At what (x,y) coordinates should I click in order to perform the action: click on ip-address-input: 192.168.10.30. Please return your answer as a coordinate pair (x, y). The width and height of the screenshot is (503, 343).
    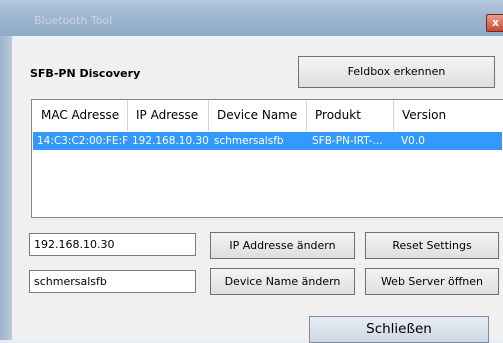
    Looking at the image, I should click on (112, 244).